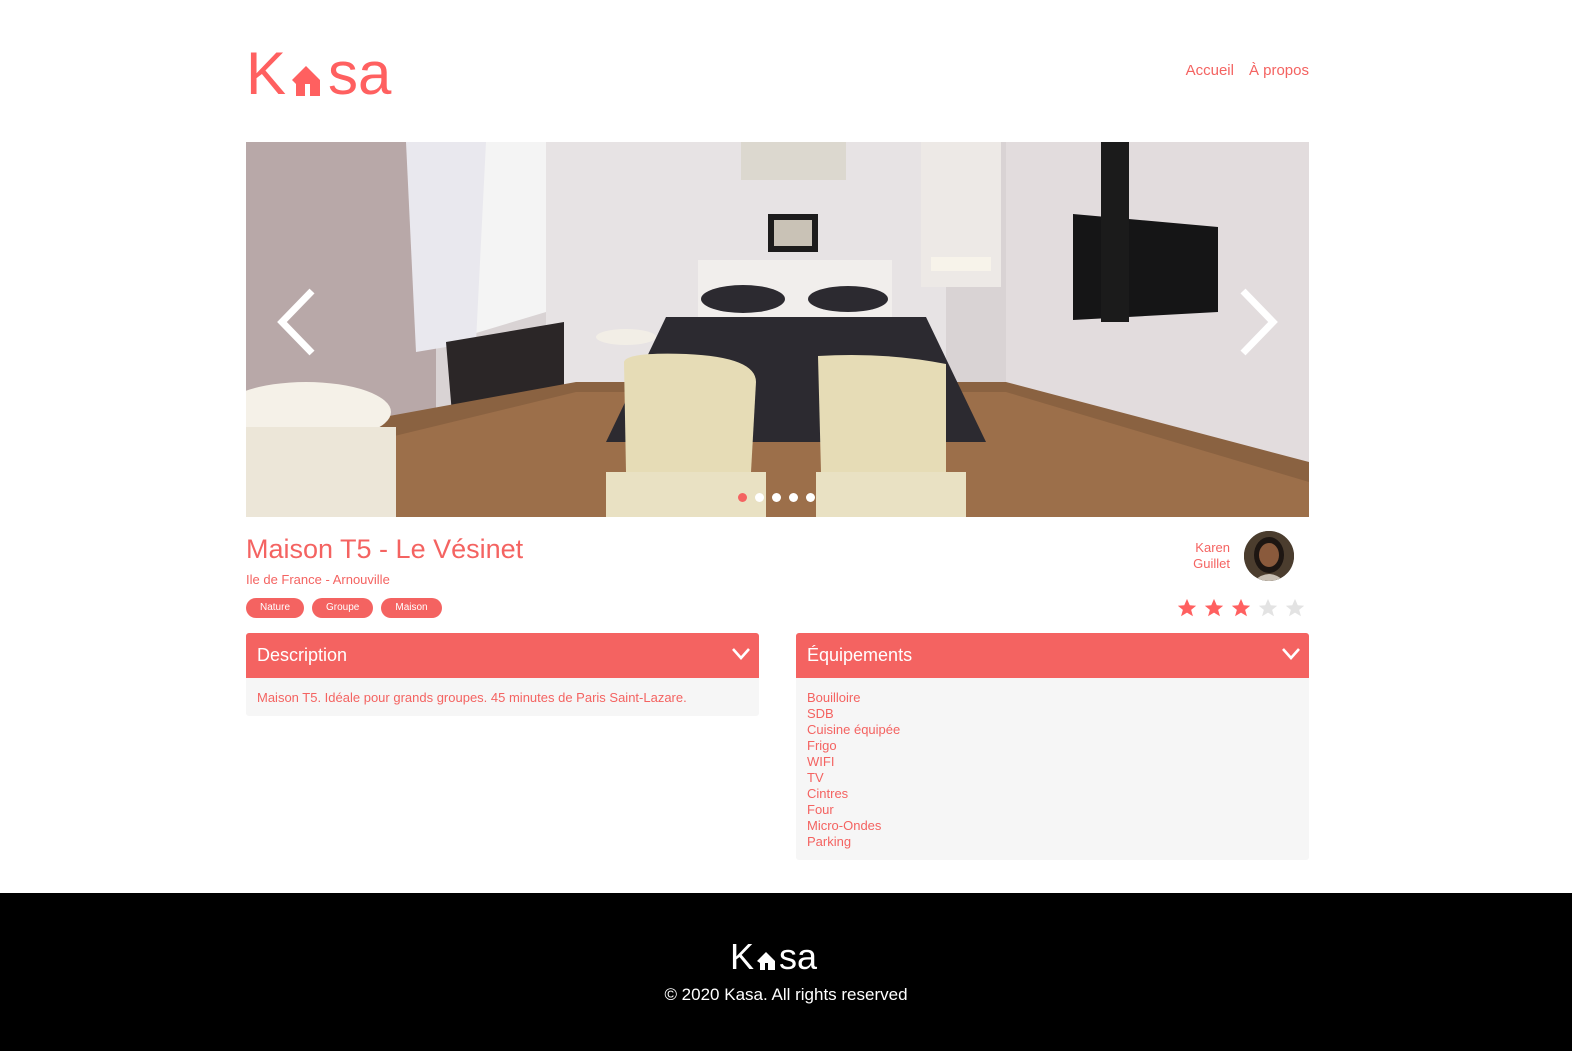 Image resolution: width=1572 pixels, height=1051 pixels. I want to click on equipment-item: SDB, so click(820, 713).